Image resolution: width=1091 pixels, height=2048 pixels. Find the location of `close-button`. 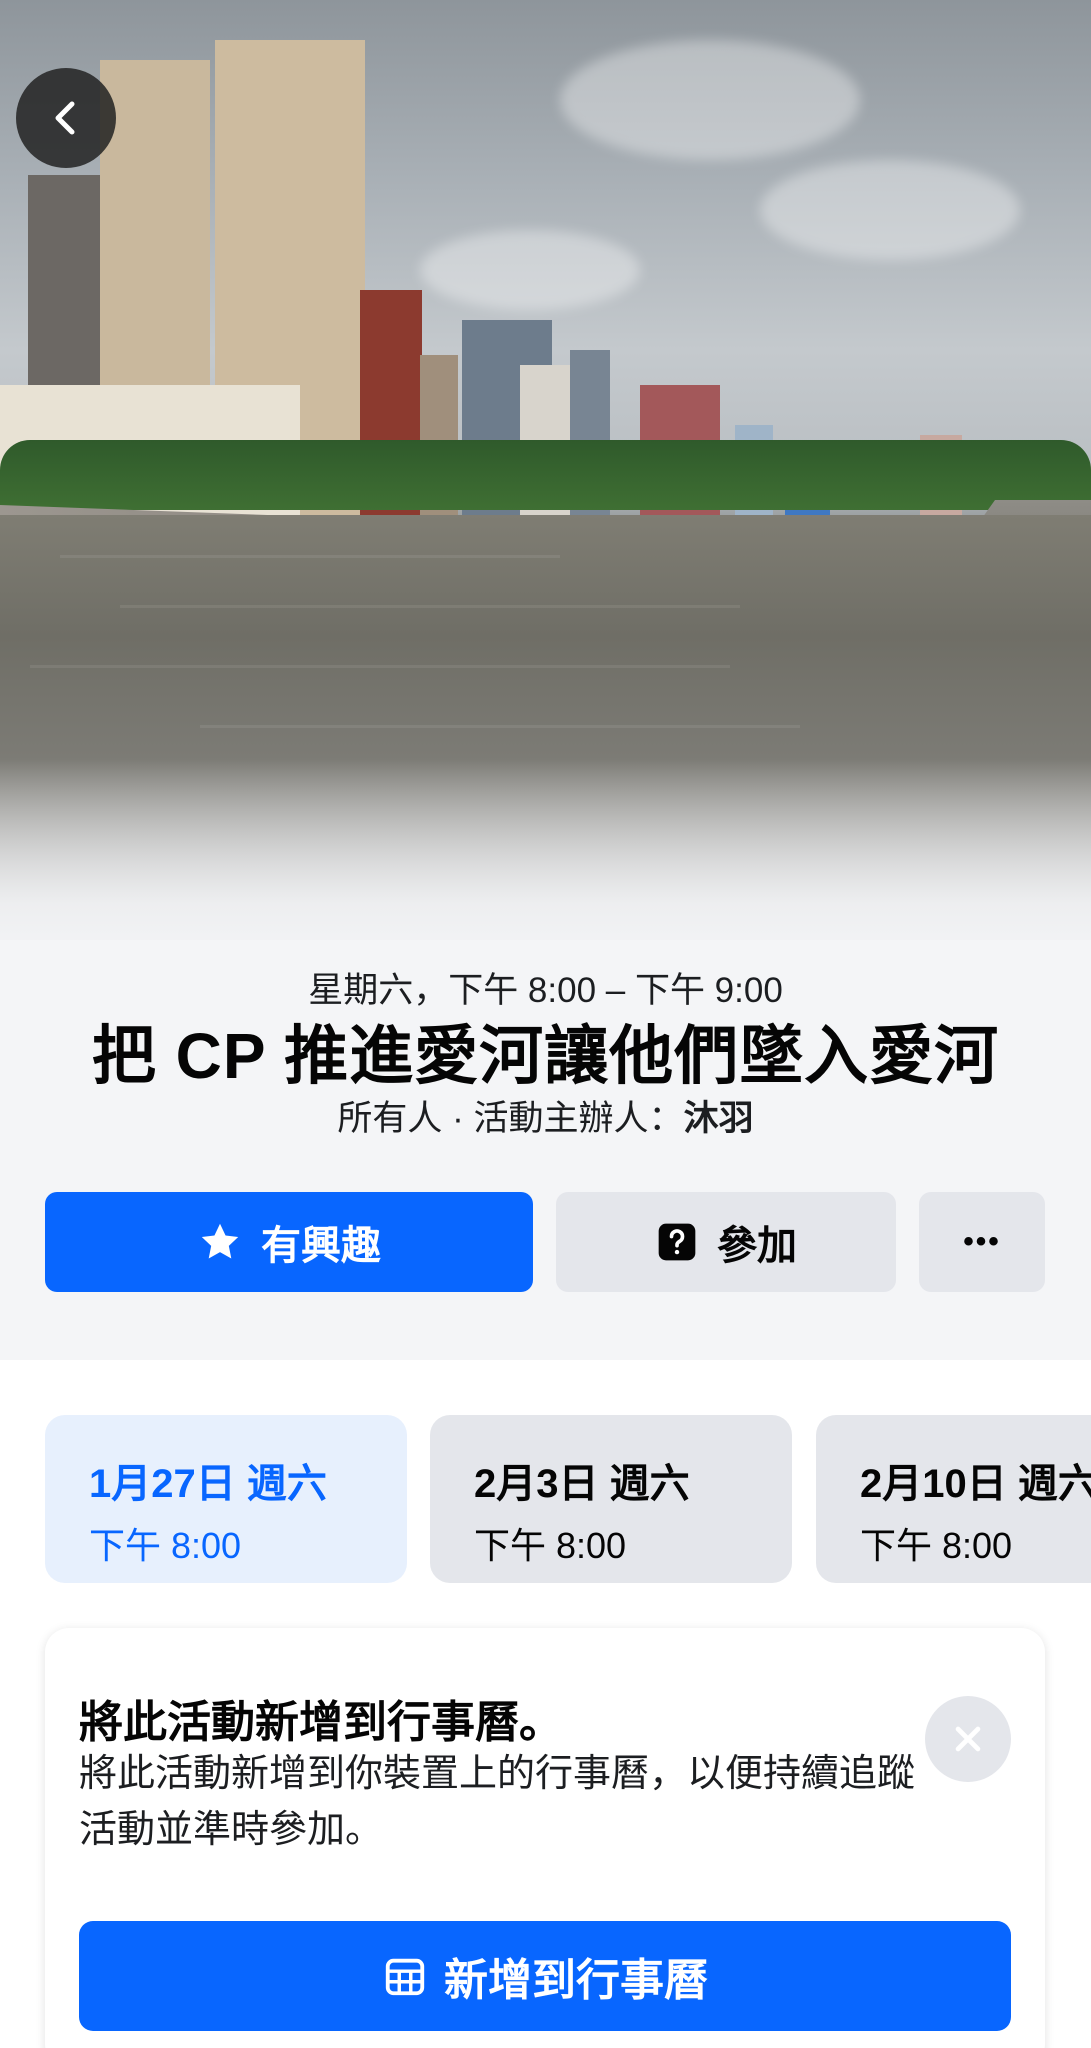

close-button is located at coordinates (968, 1739).